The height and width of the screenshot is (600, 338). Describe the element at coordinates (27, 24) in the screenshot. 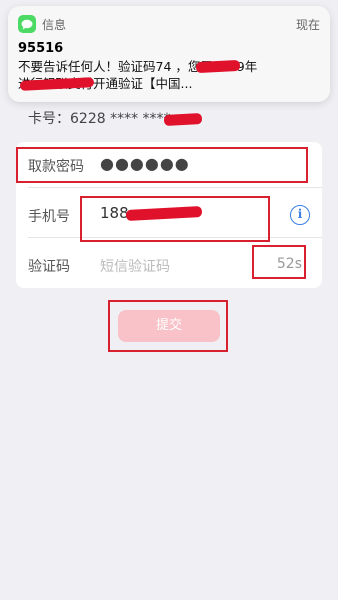

I see `message-bubble-icon` at that location.